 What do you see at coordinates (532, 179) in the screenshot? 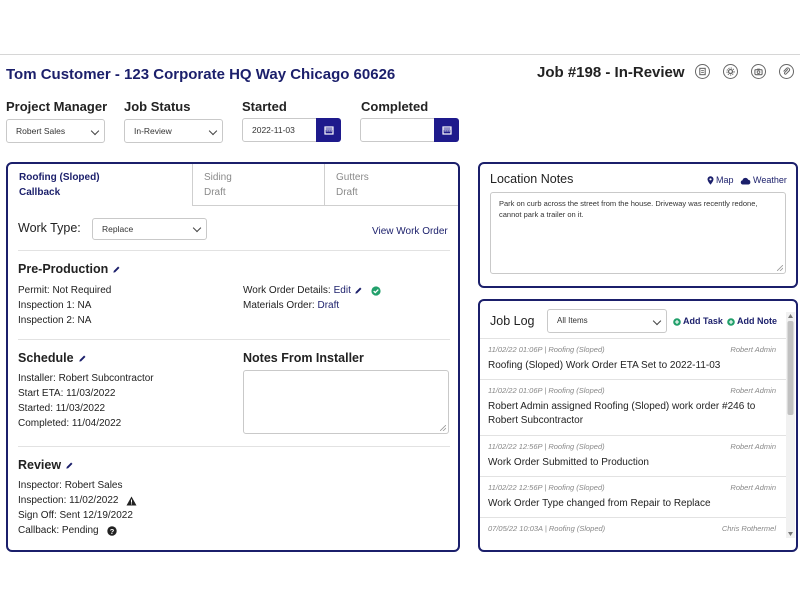
I see `location-notes-title: Location Notes` at bounding box center [532, 179].